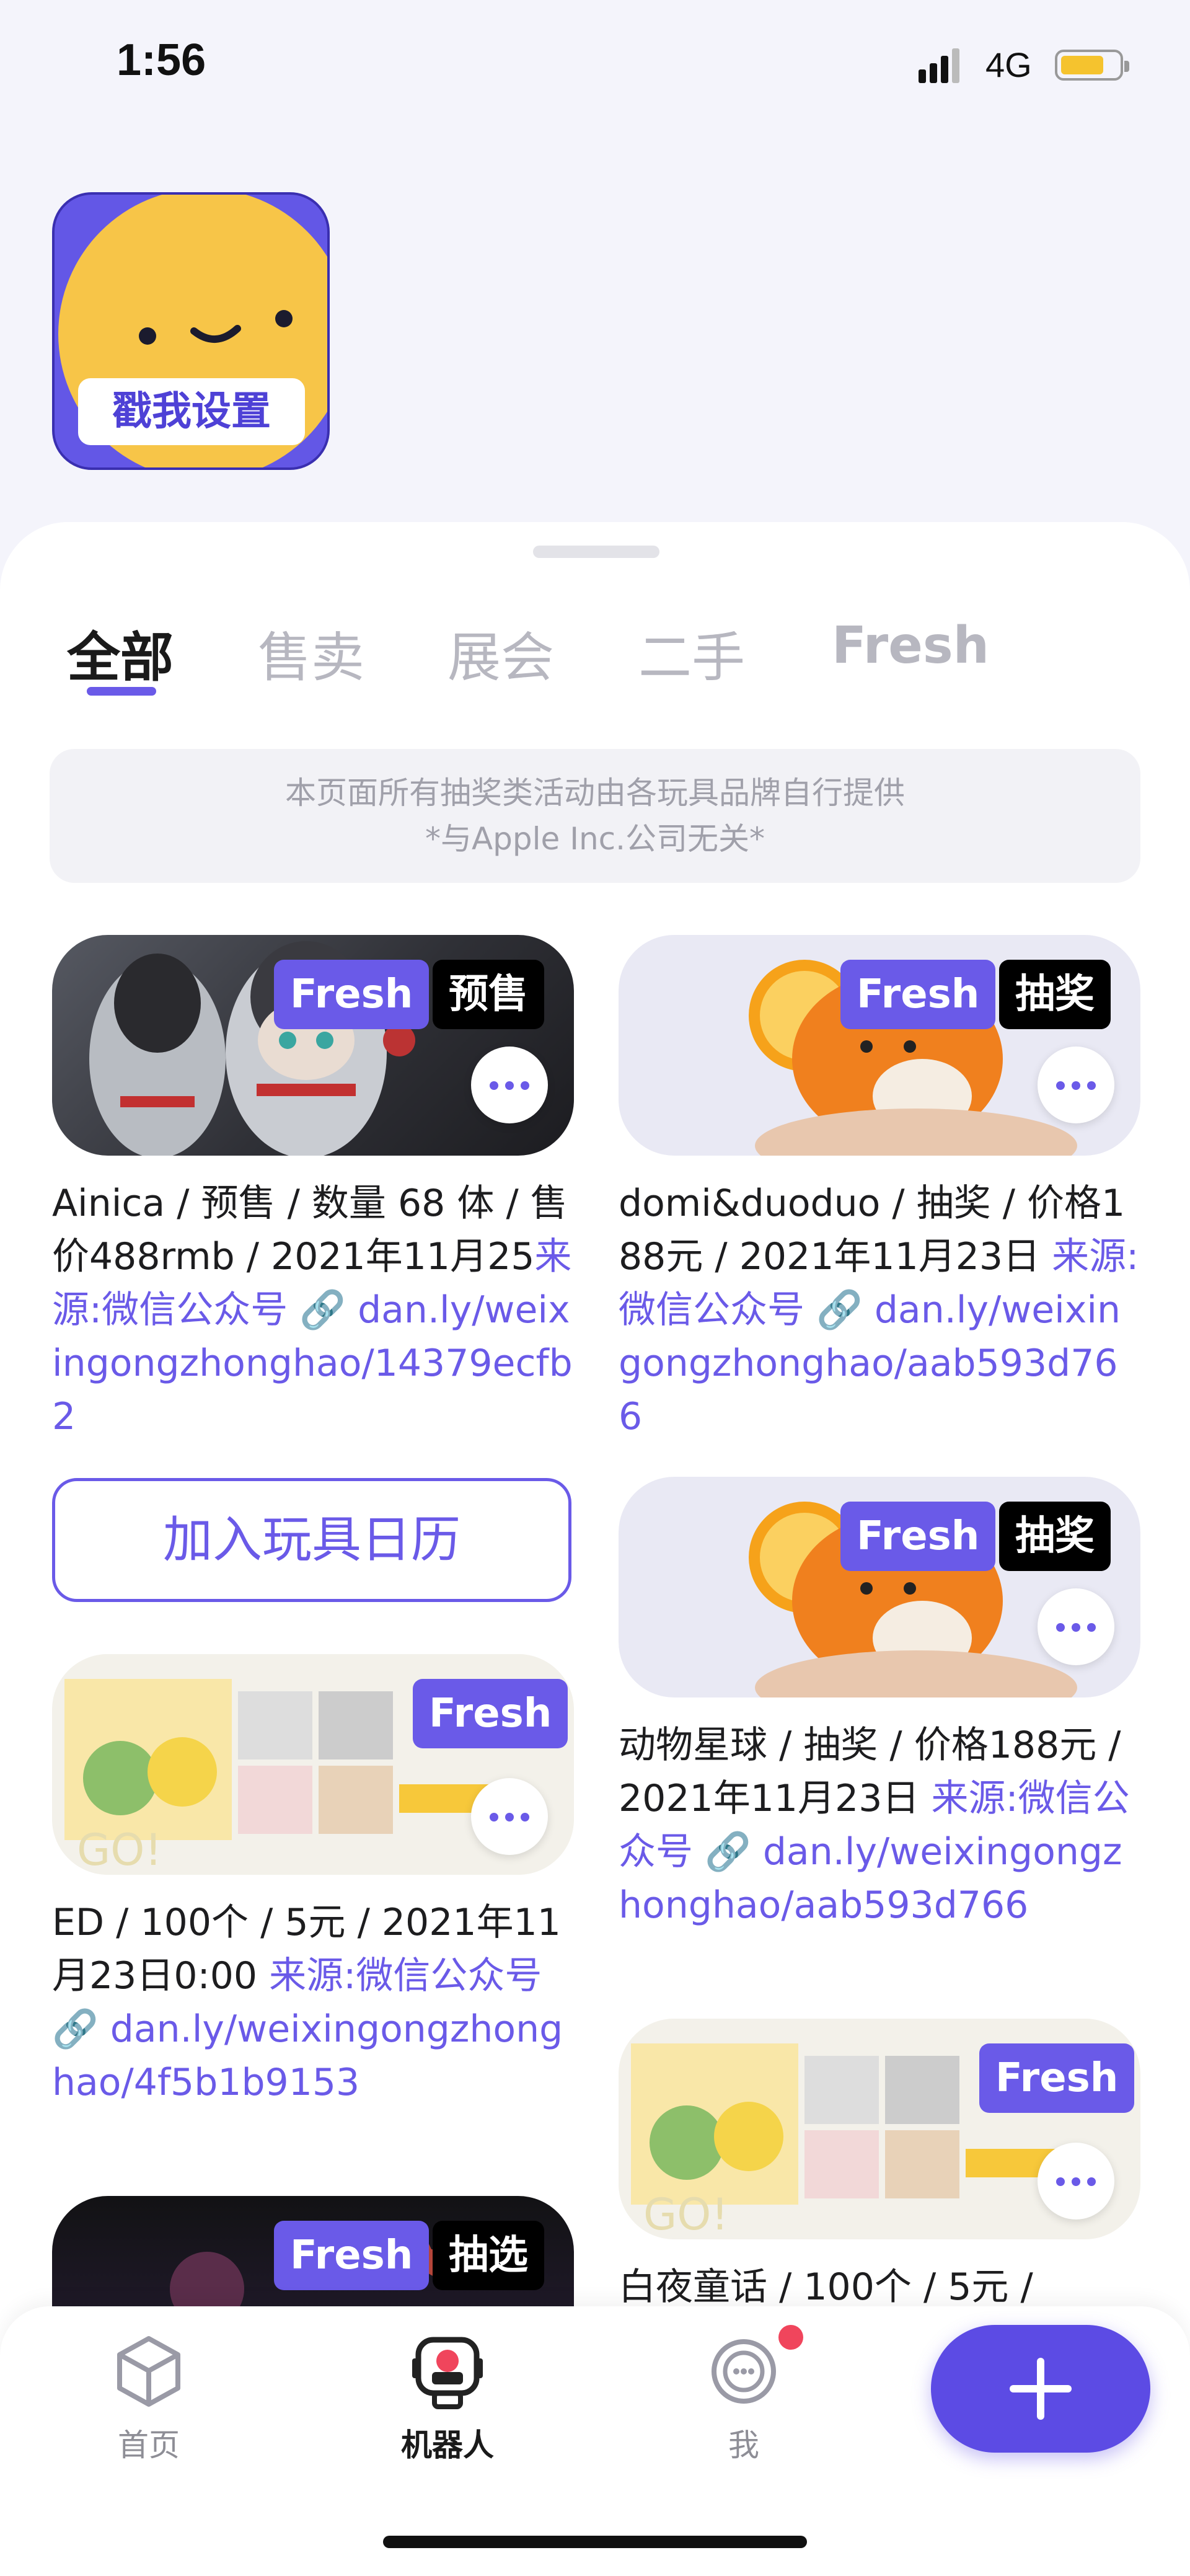 This screenshot has height=2576, width=1190. Describe the element at coordinates (910, 645) in the screenshot. I see `tab-fresh: Fresh` at that location.